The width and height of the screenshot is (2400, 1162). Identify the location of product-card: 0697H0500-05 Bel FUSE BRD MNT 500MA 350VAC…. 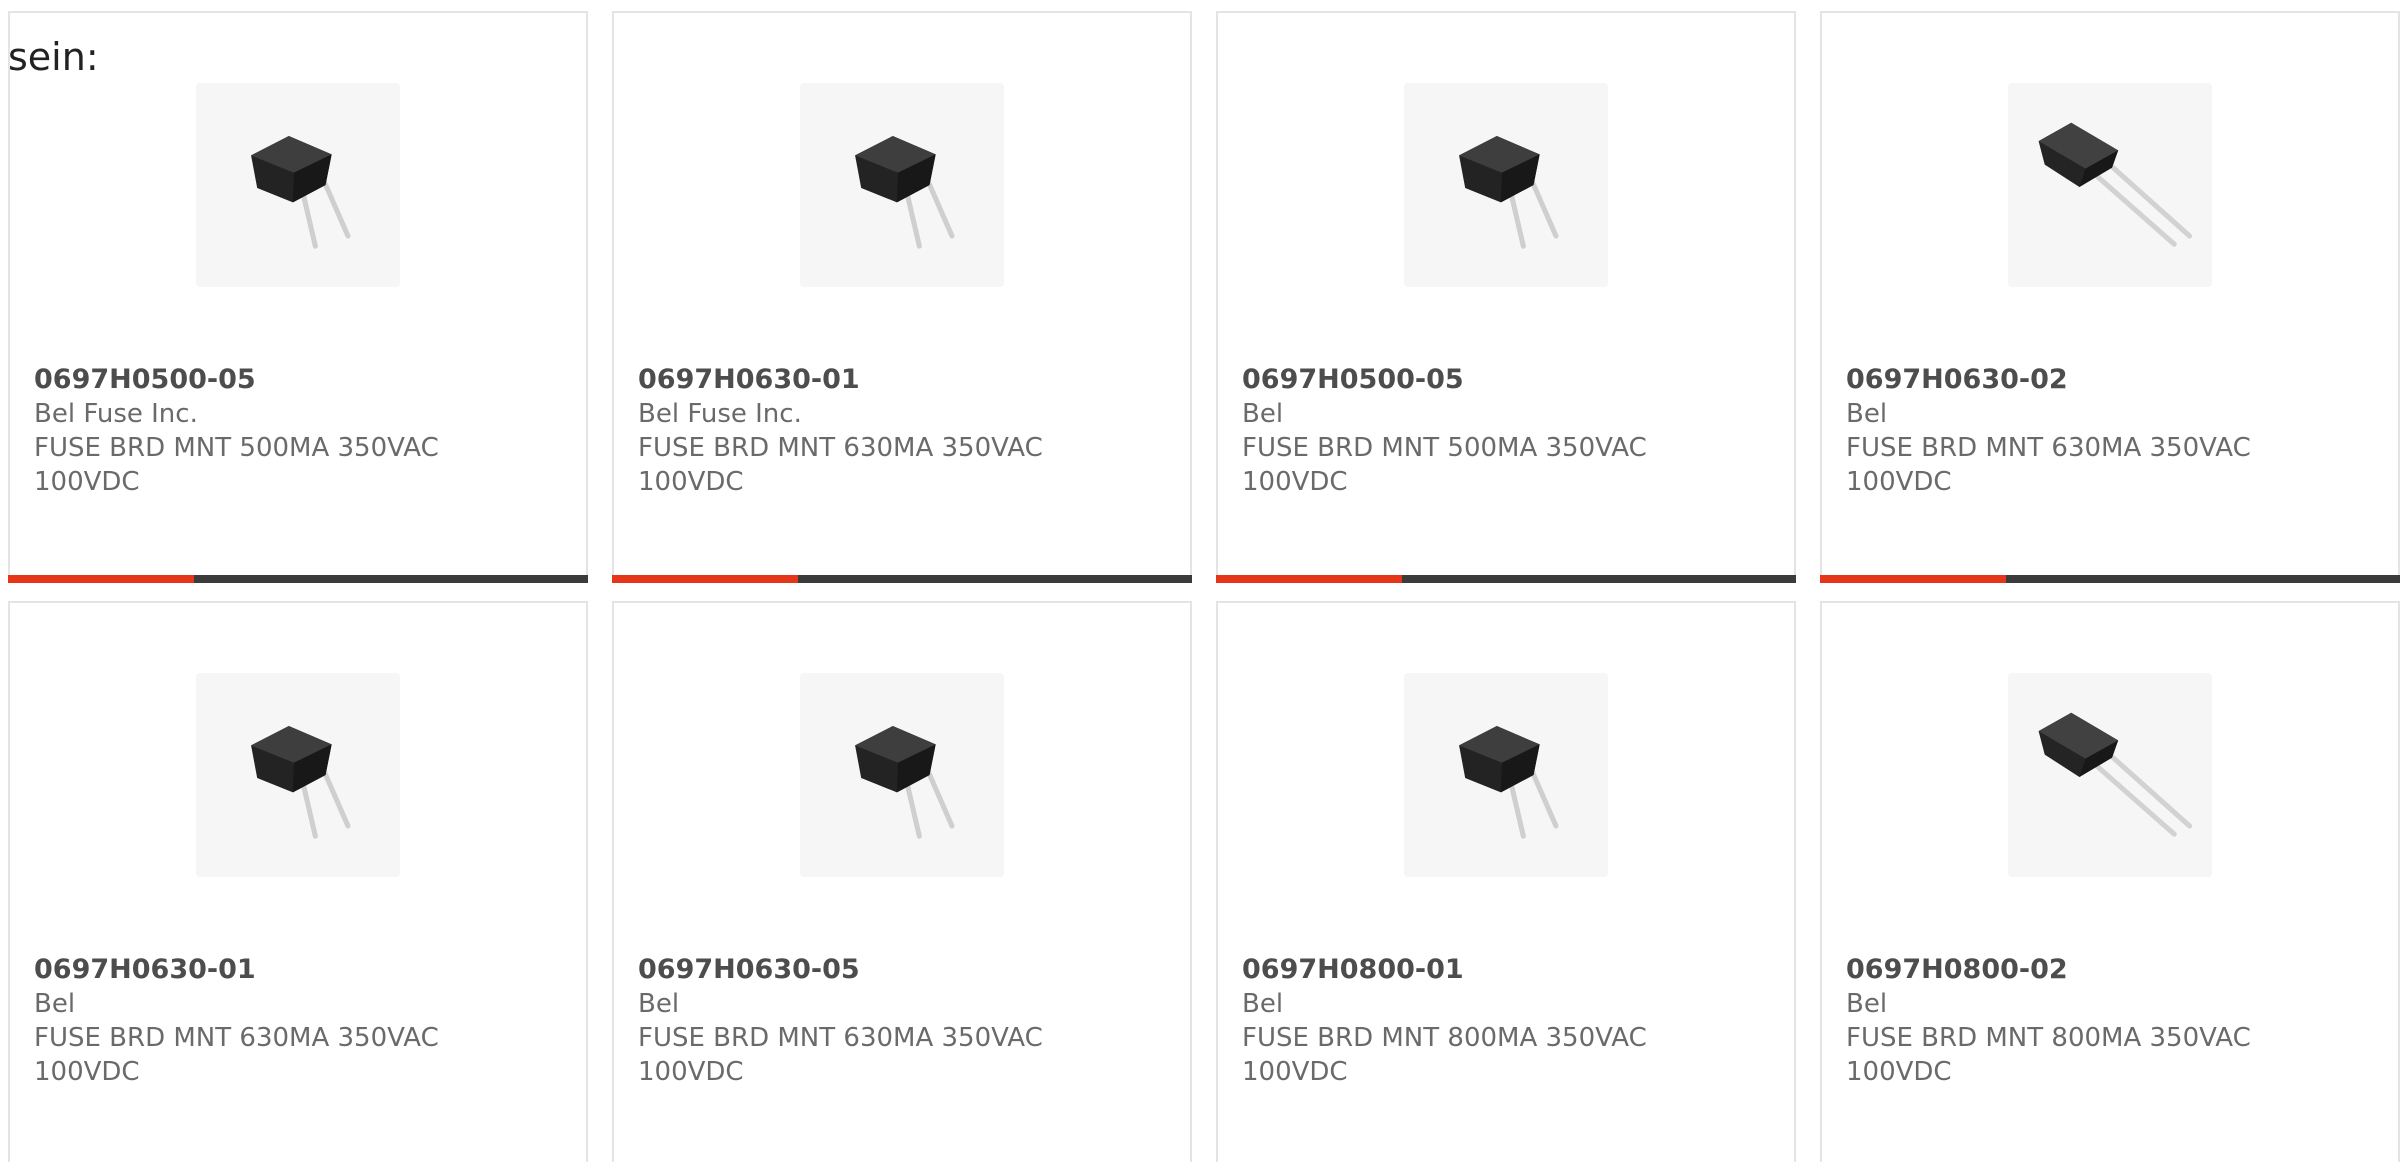
(1506, 297).